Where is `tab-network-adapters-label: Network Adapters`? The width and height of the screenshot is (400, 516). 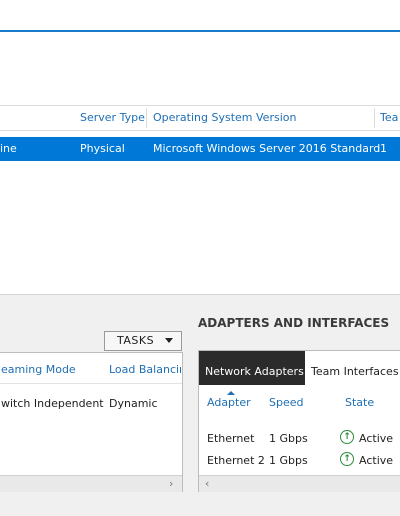
tab-network-adapters-label: Network Adapters is located at coordinates (254, 371).